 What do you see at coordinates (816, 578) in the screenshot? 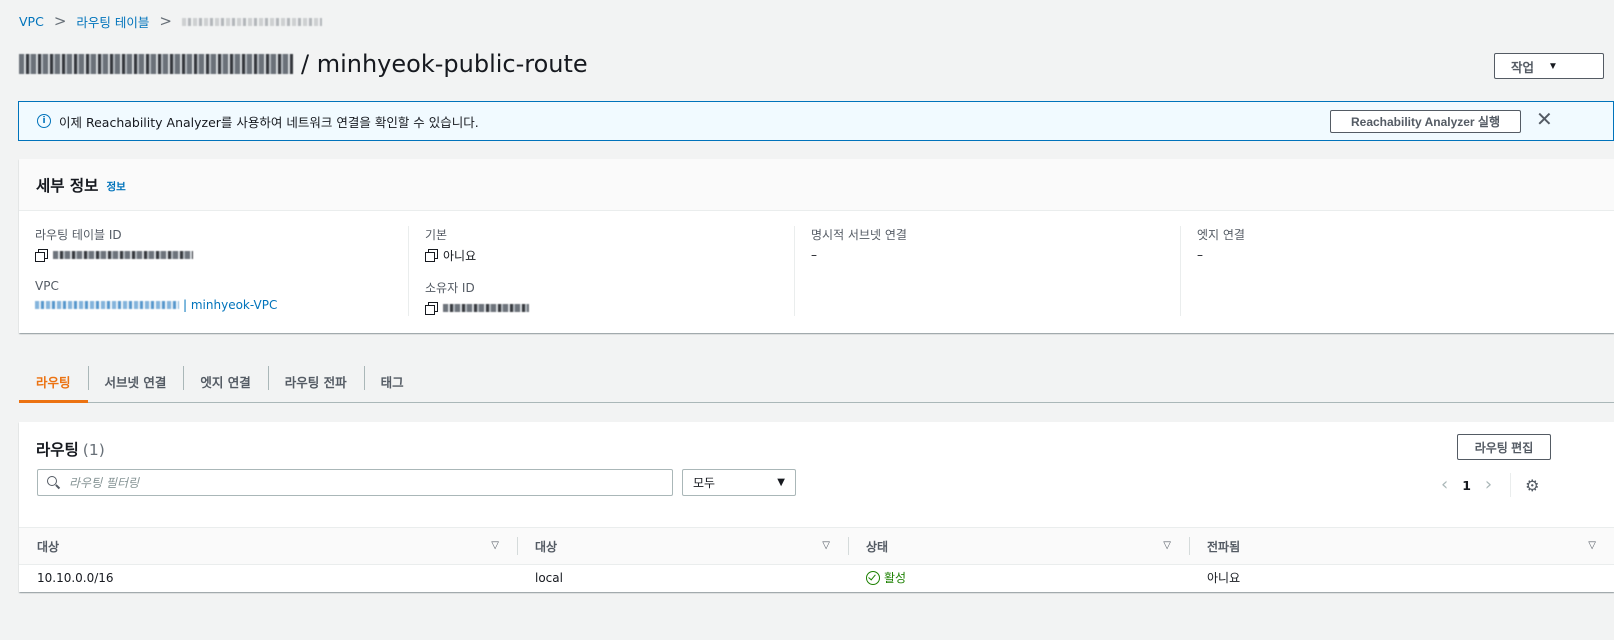
I see `table-row: 10.10.0.0/16 local 활성 아니요` at bounding box center [816, 578].